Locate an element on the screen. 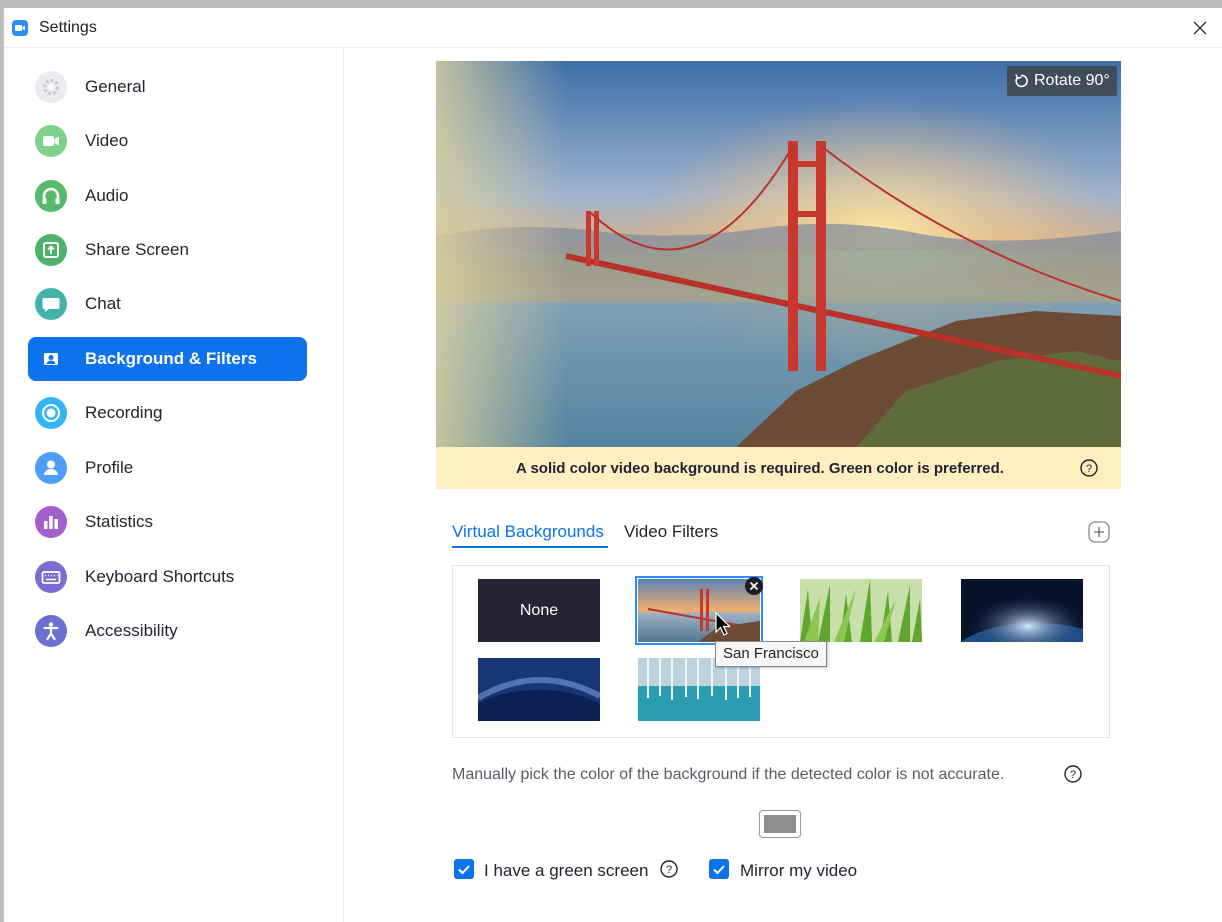 This screenshot has height=922, width=1222. background-san-francisco is located at coordinates (699, 610).